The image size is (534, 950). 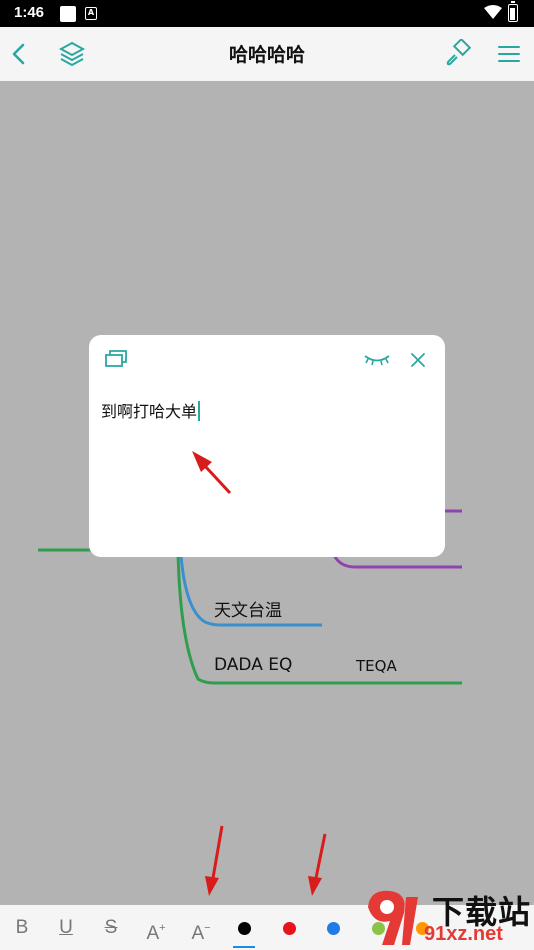 I want to click on mind-node: DADA EQ, so click(x=253, y=665).